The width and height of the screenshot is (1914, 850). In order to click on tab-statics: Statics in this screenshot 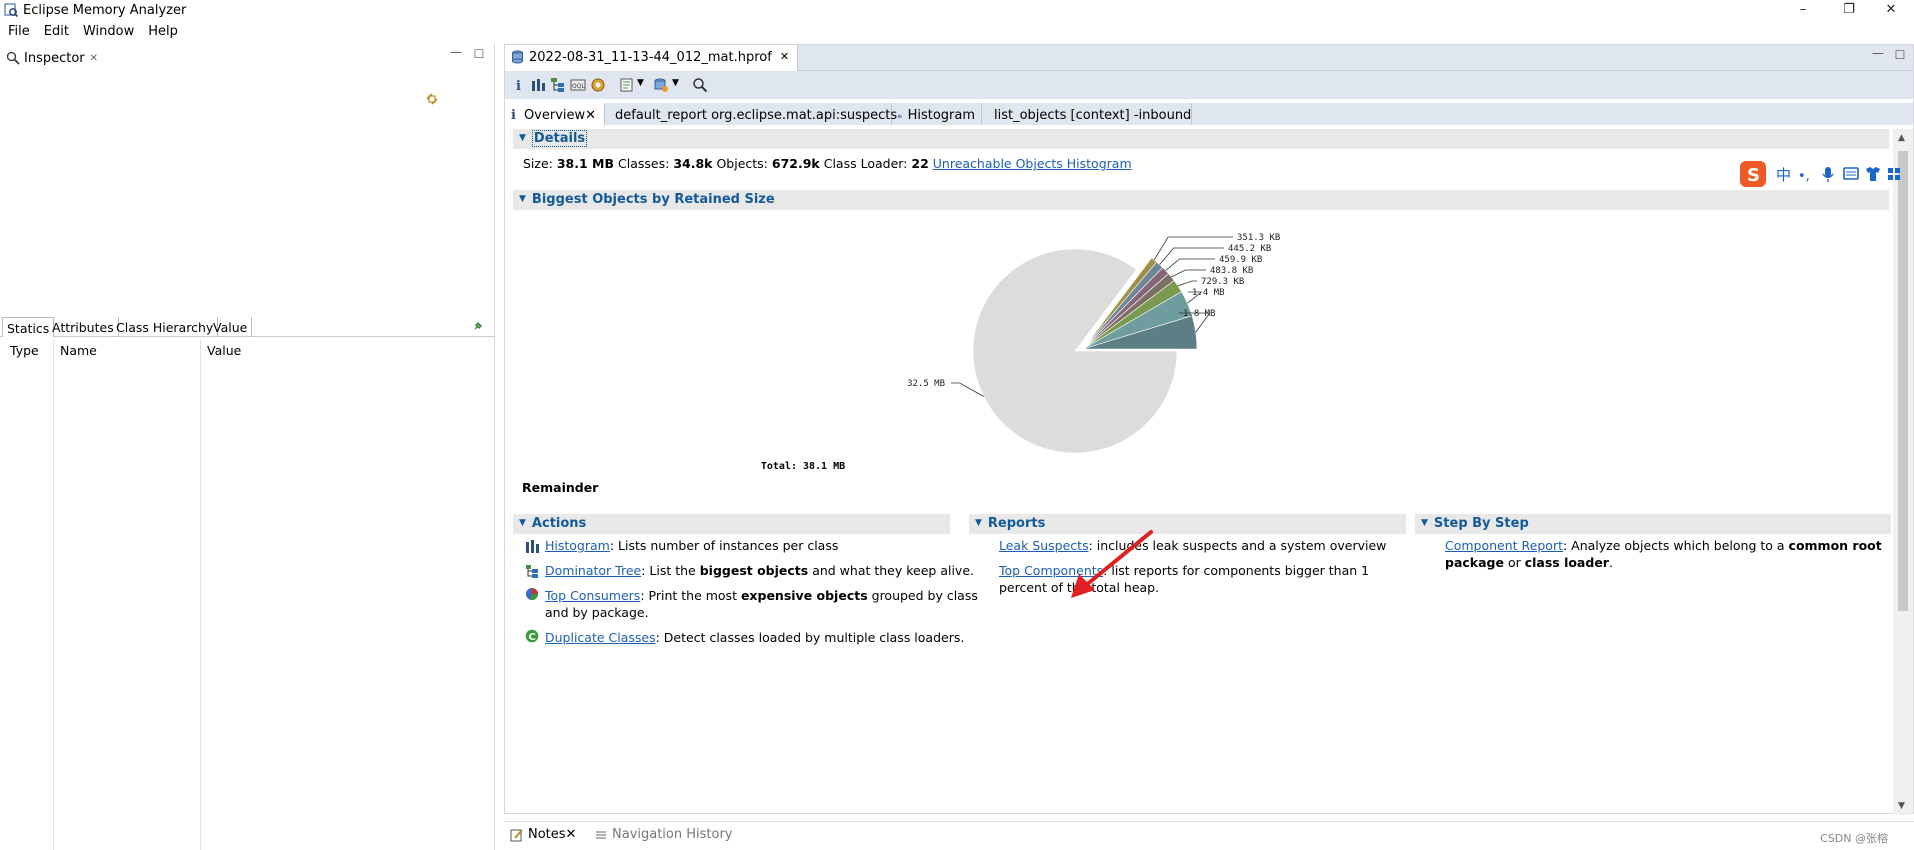, I will do `click(28, 327)`.